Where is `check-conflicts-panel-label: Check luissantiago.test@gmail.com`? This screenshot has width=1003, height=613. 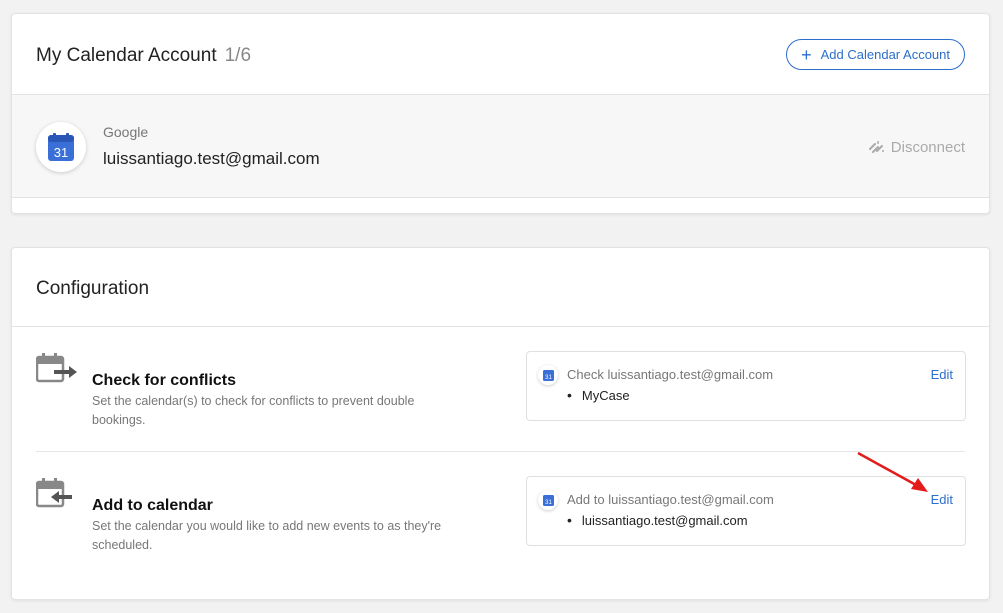 check-conflicts-panel-label: Check luissantiago.test@gmail.com is located at coordinates (670, 374).